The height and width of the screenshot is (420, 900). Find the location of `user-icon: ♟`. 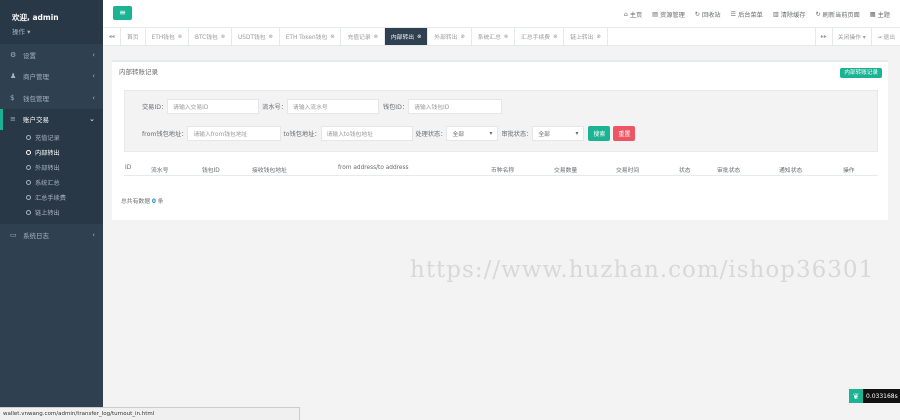

user-icon: ♟ is located at coordinates (13, 76).